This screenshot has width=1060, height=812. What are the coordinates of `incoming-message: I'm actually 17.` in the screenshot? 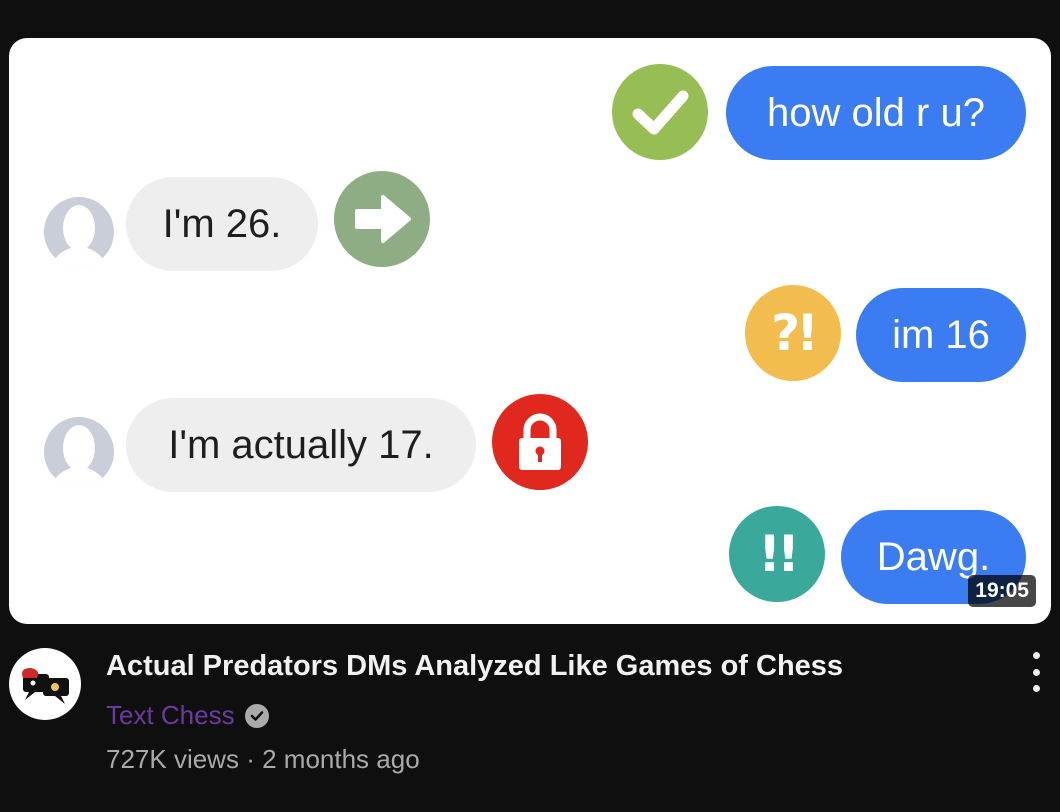 It's located at (301, 445).